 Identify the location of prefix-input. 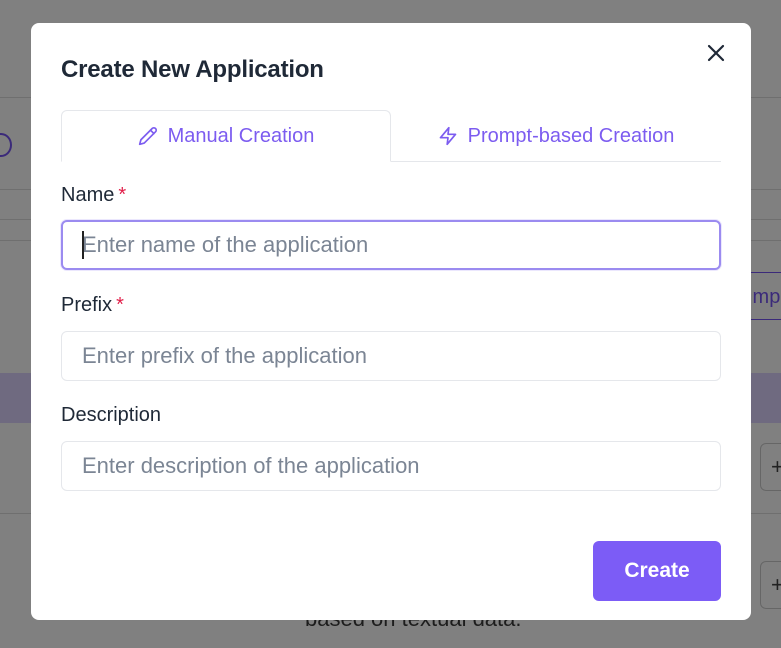
(391, 356).